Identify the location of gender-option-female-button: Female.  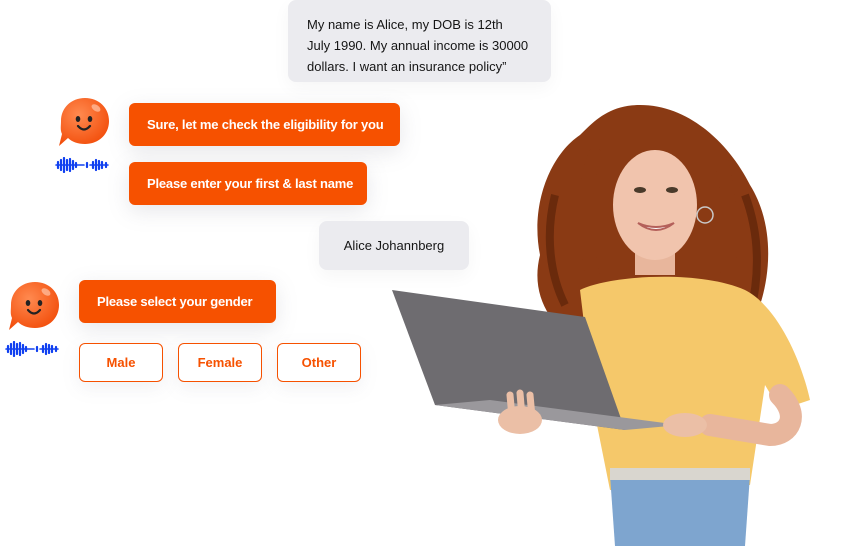
(220, 362).